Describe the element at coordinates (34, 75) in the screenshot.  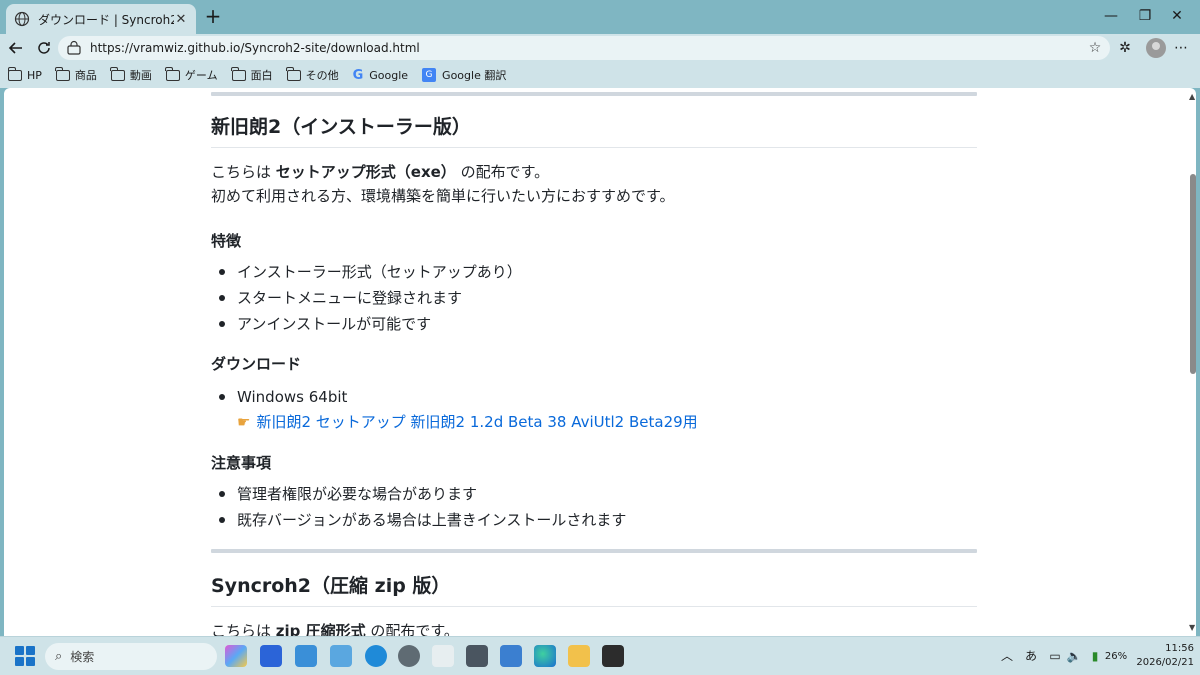
I see `bookmark-label: HP` at that location.